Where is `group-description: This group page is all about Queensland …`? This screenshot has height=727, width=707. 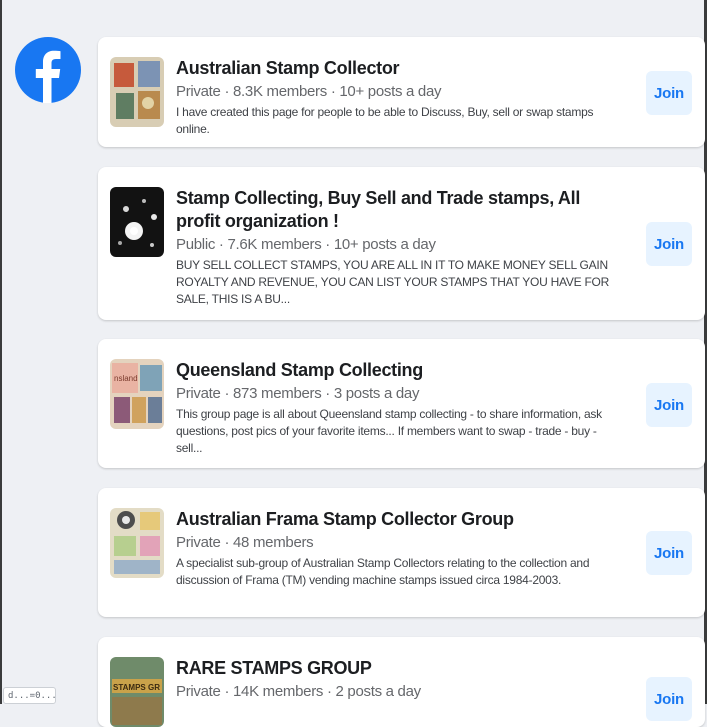
group-description: This group page is all about Queensland … is located at coordinates (389, 431).